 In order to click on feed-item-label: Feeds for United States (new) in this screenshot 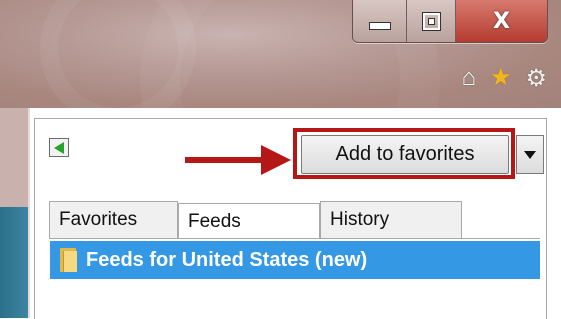, I will do `click(227, 259)`.